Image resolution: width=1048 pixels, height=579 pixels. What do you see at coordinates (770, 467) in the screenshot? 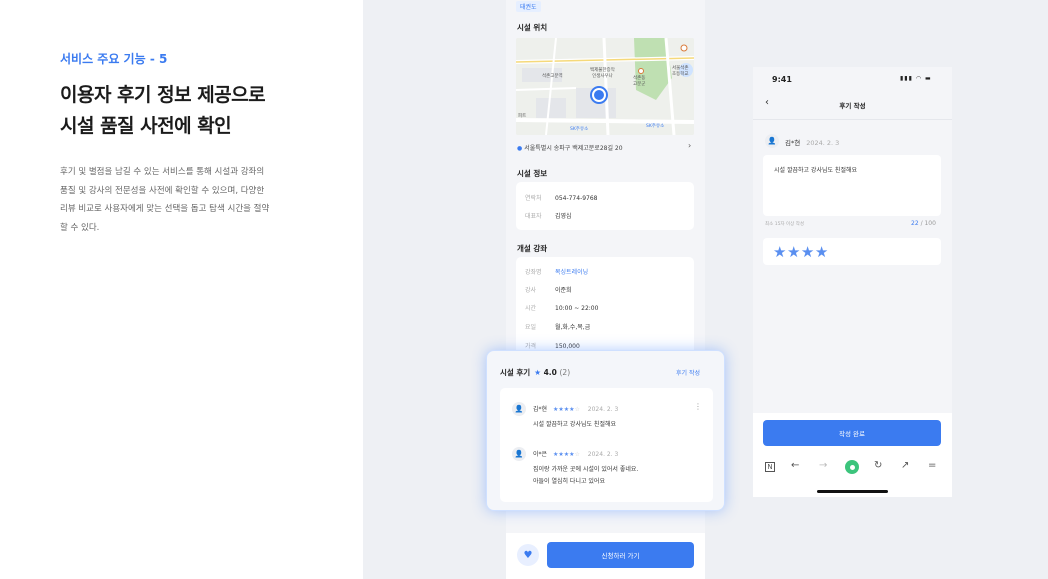
I see `naver-home-icon: N` at bounding box center [770, 467].